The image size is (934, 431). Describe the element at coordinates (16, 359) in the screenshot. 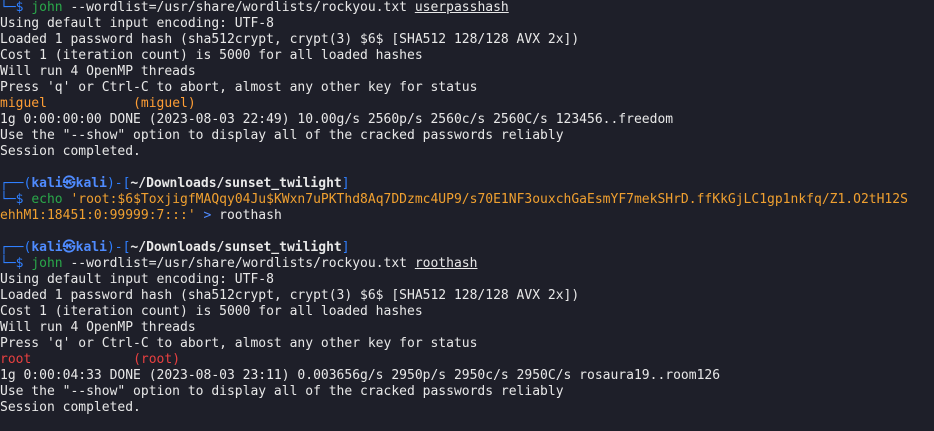

I see `cracked-password: root` at that location.